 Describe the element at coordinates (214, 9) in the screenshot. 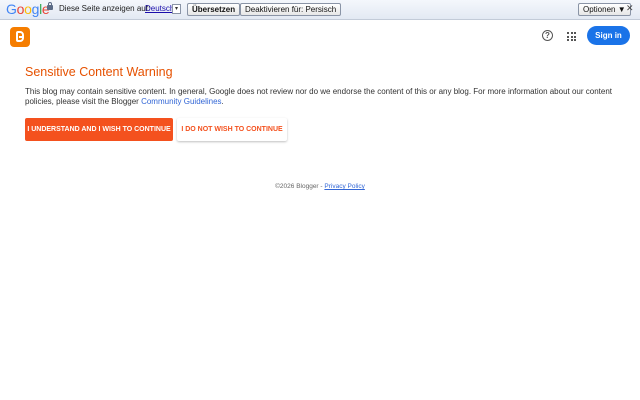

I see `translate-button: Übersetzen` at that location.